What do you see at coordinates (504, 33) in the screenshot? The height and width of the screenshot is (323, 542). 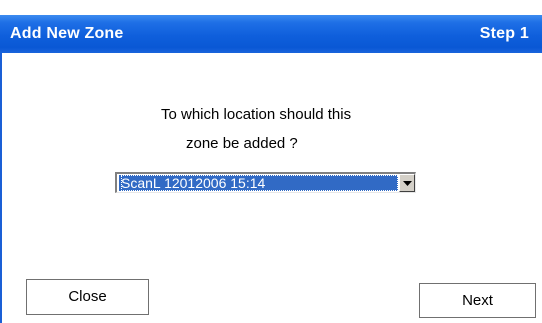 I see `step-indicator: Step 1` at bounding box center [504, 33].